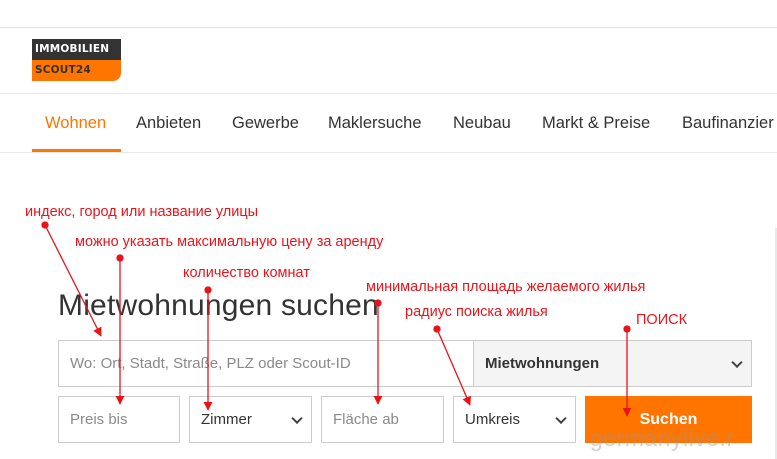  I want to click on nav-item-baufinanzierung: Baufinanzier, so click(728, 123).